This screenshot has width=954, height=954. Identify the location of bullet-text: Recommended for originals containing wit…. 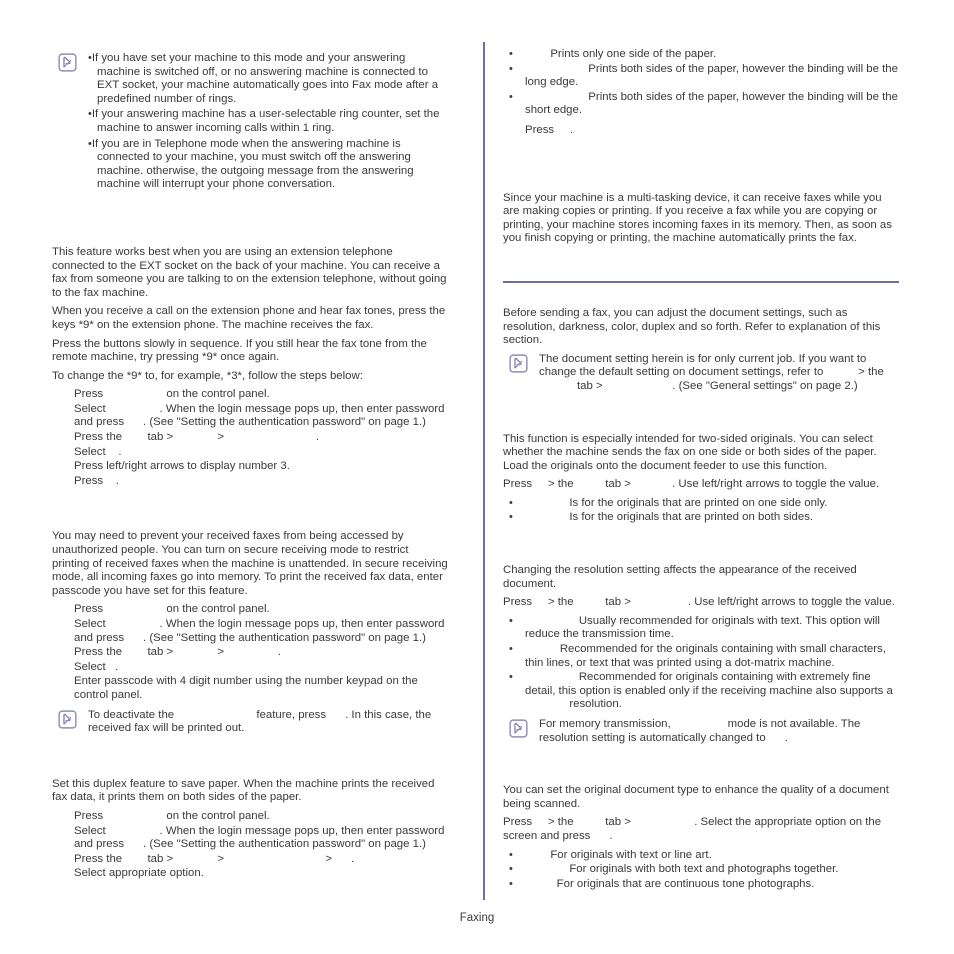
(709, 684).